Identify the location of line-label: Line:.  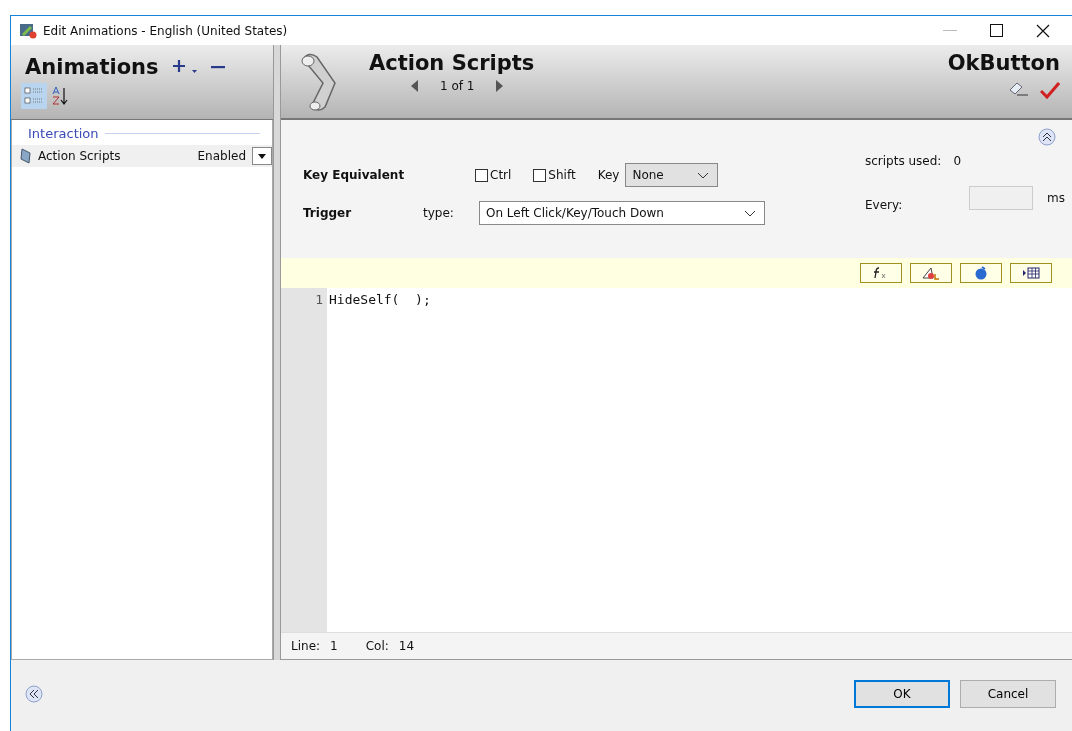
(306, 646).